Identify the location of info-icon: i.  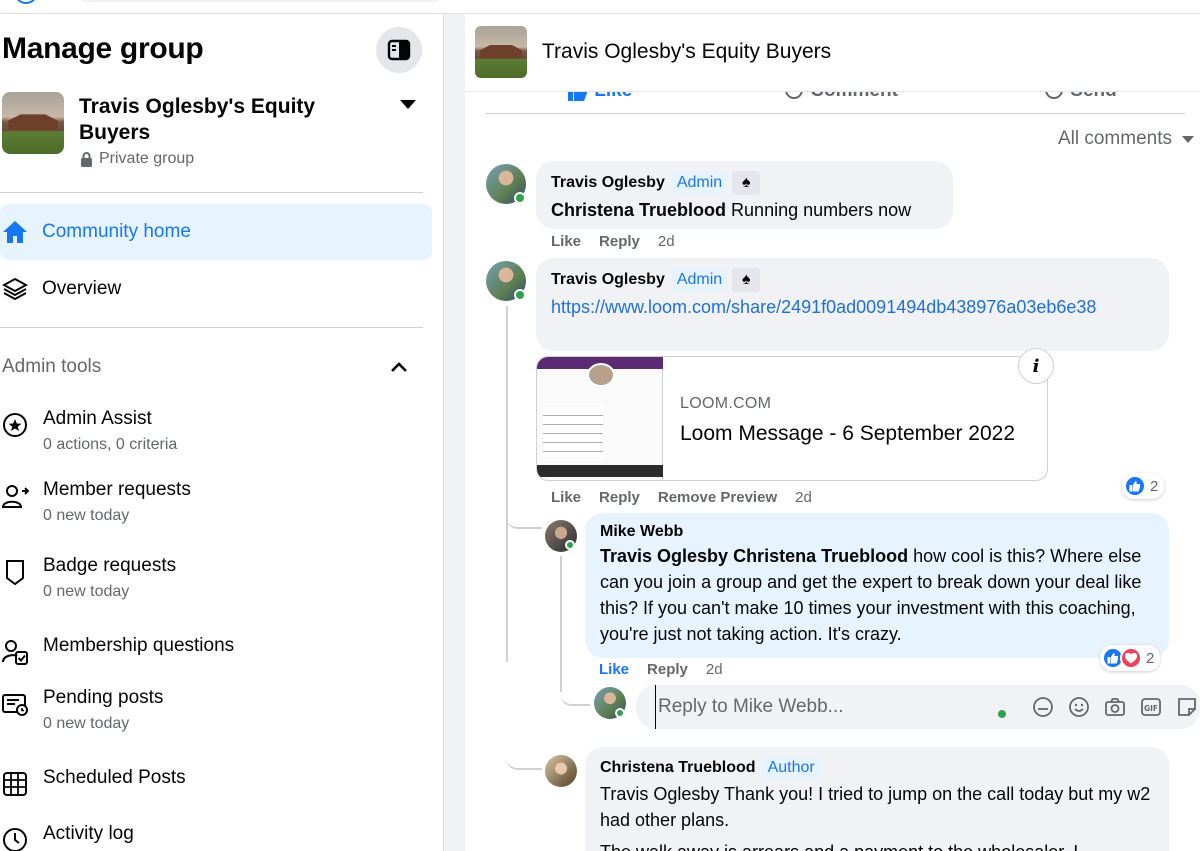
(1036, 366).